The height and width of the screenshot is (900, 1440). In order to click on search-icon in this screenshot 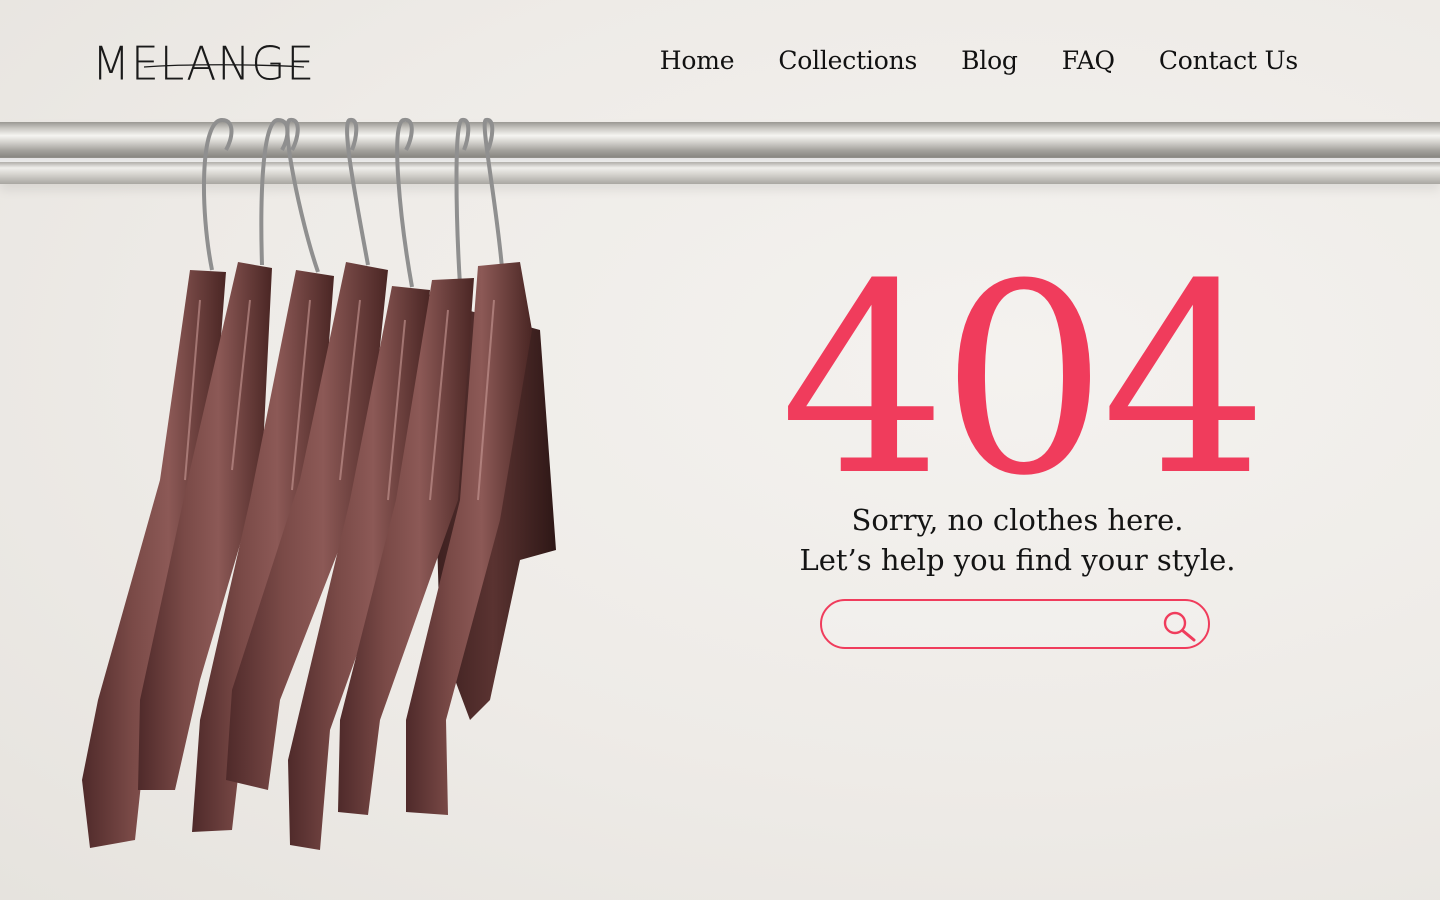, I will do `click(1180, 626)`.